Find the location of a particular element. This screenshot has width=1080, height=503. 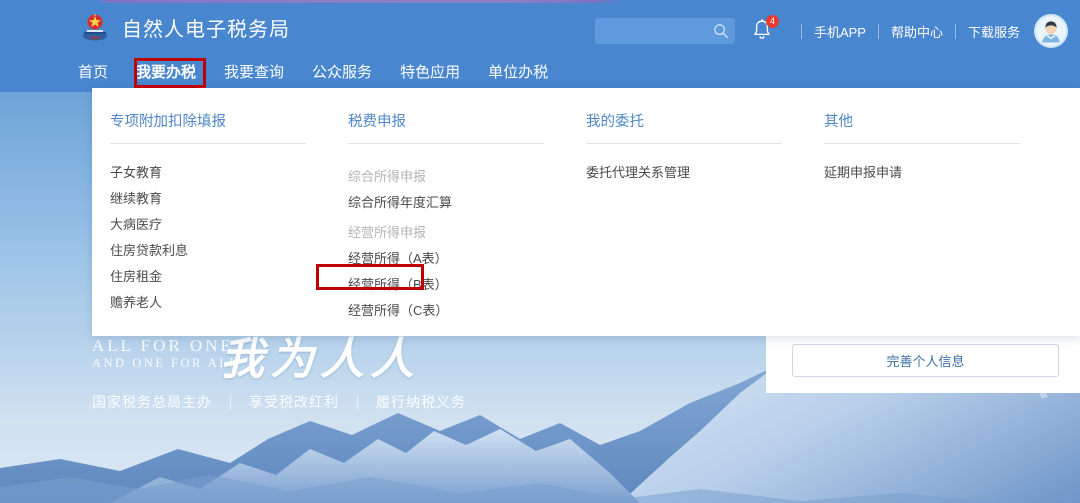

dropdown-item-elderly-support: 赡养老人 is located at coordinates (136, 303).